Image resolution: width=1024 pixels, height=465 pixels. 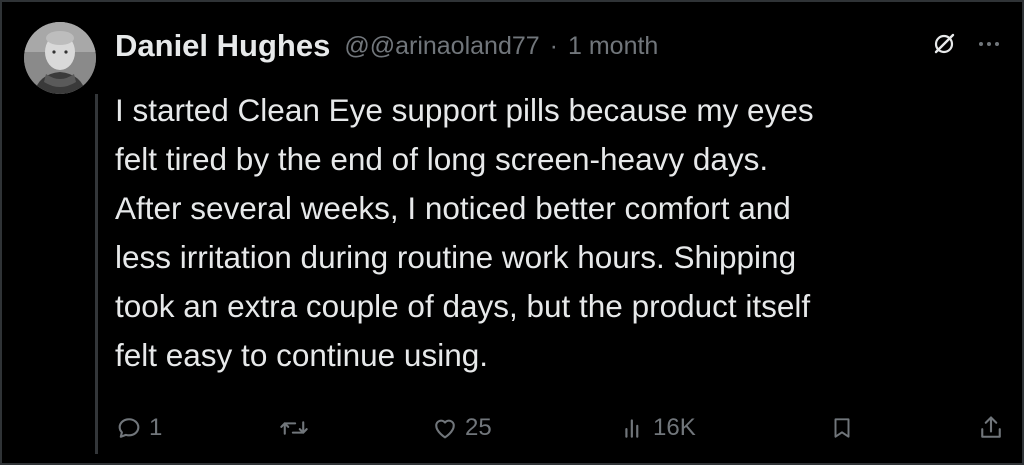 I want to click on timestamp: 1 month, so click(x=613, y=46).